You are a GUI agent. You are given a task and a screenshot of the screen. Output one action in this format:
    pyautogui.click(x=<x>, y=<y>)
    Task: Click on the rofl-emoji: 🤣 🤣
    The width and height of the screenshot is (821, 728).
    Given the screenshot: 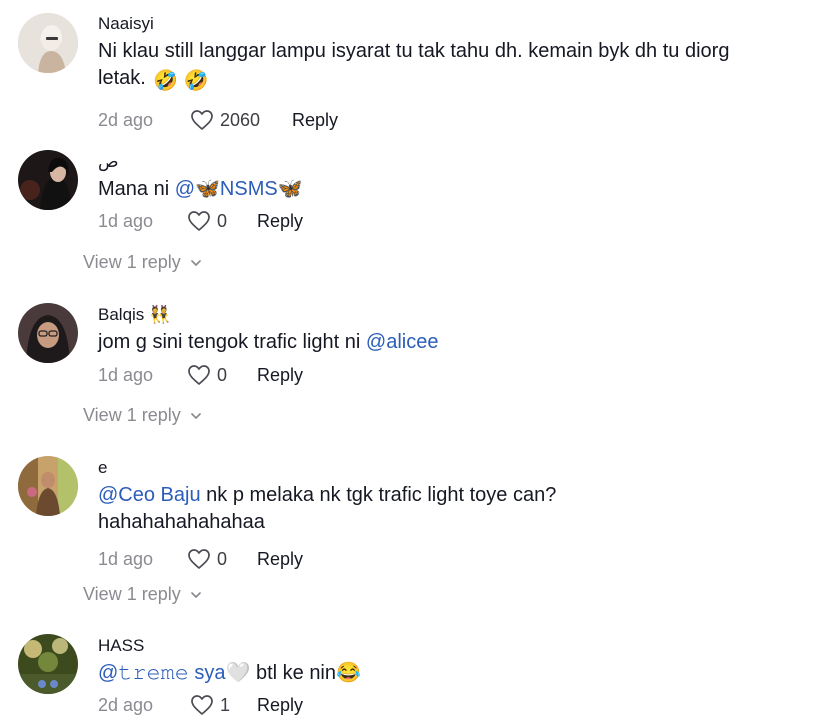 What is the action you would take?
    pyautogui.click(x=181, y=81)
    